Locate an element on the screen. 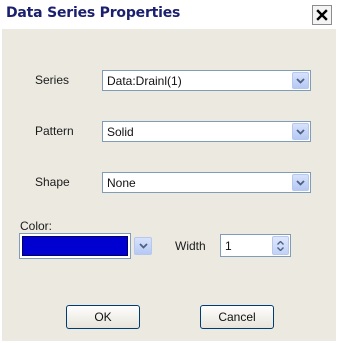 This screenshot has height=343, width=338. series-dropdown-button is located at coordinates (300, 80).